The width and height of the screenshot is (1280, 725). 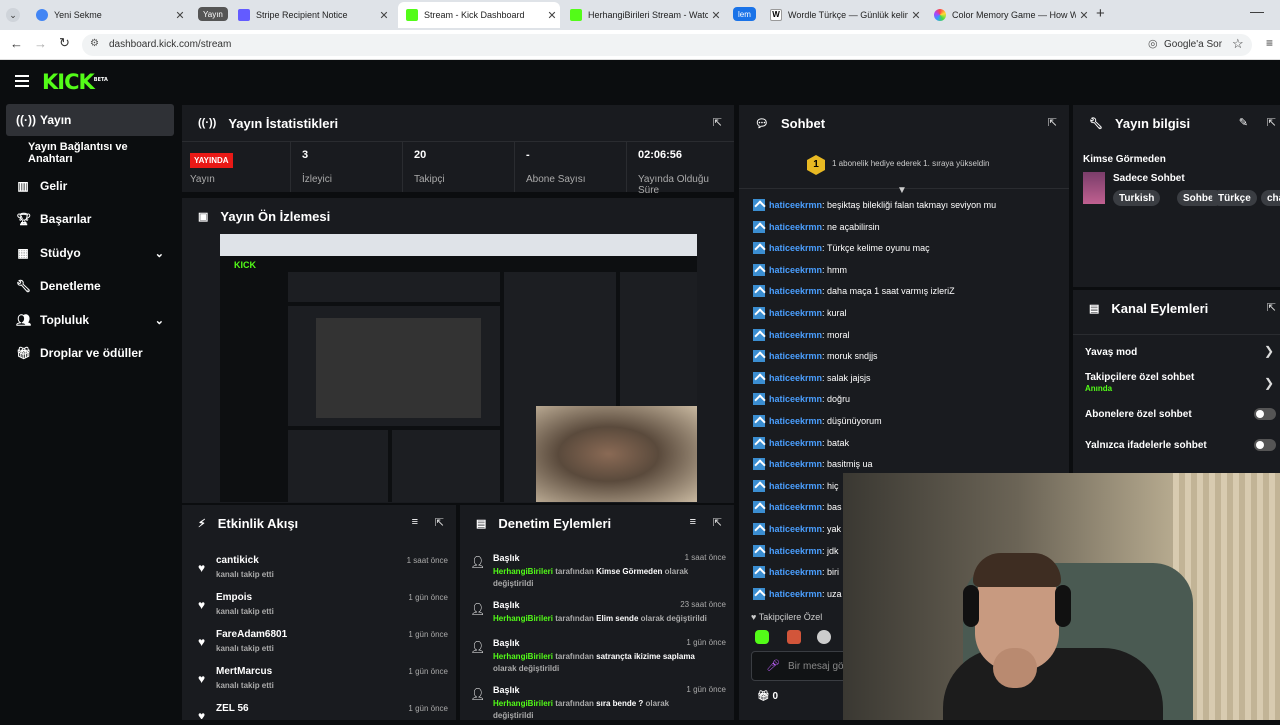 I want to click on tag-pill: cha, so click(x=1270, y=198).